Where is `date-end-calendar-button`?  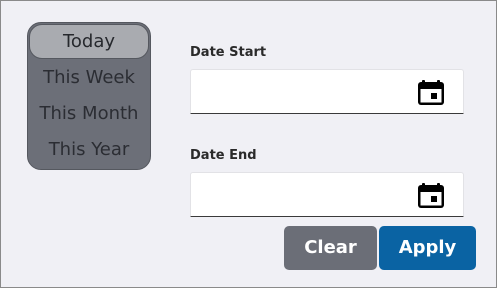 date-end-calendar-button is located at coordinates (431, 195).